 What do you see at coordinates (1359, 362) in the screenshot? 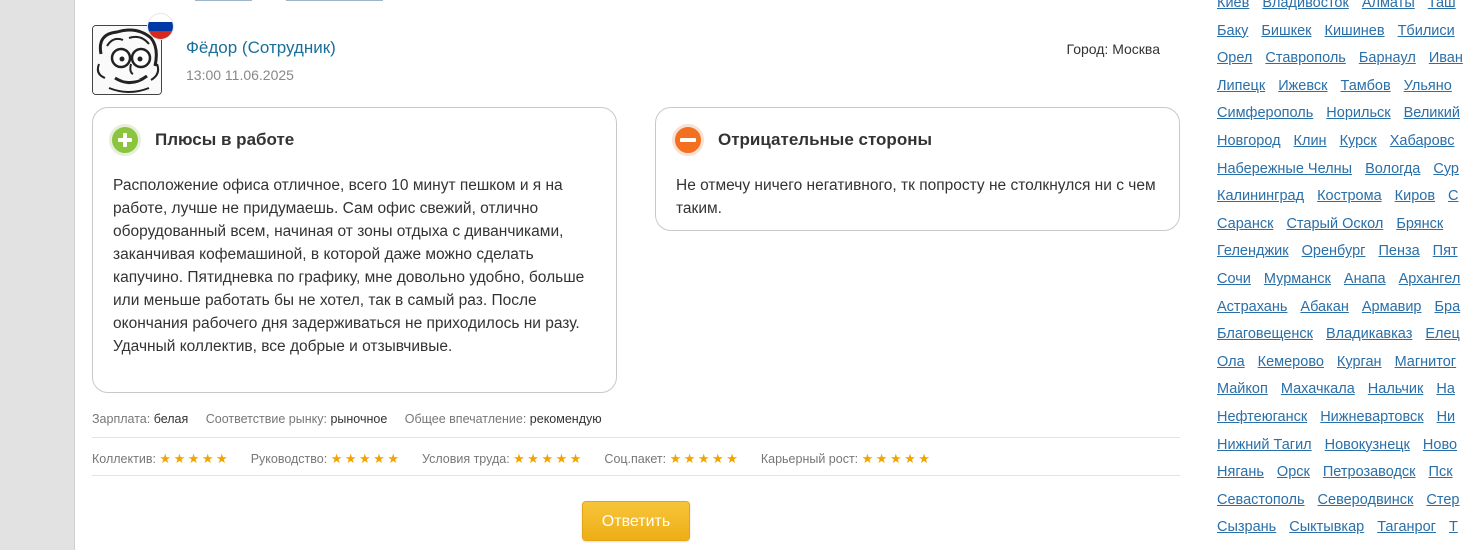
I see `city-link: Курган` at bounding box center [1359, 362].